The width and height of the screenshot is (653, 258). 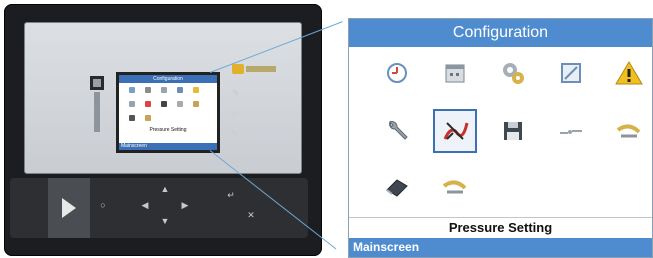 What do you see at coordinates (261, 69) in the screenshot?
I see `status-led-strip` at bounding box center [261, 69].